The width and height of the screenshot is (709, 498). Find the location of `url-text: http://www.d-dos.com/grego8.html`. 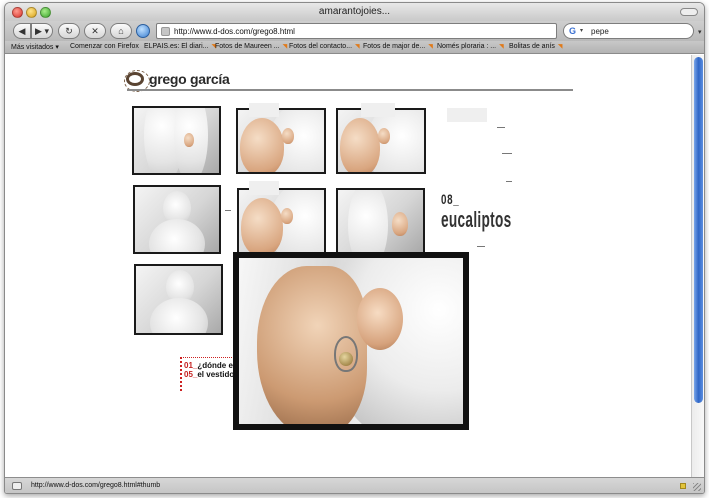

url-text: http://www.d-dos.com/grego8.html is located at coordinates (234, 31).